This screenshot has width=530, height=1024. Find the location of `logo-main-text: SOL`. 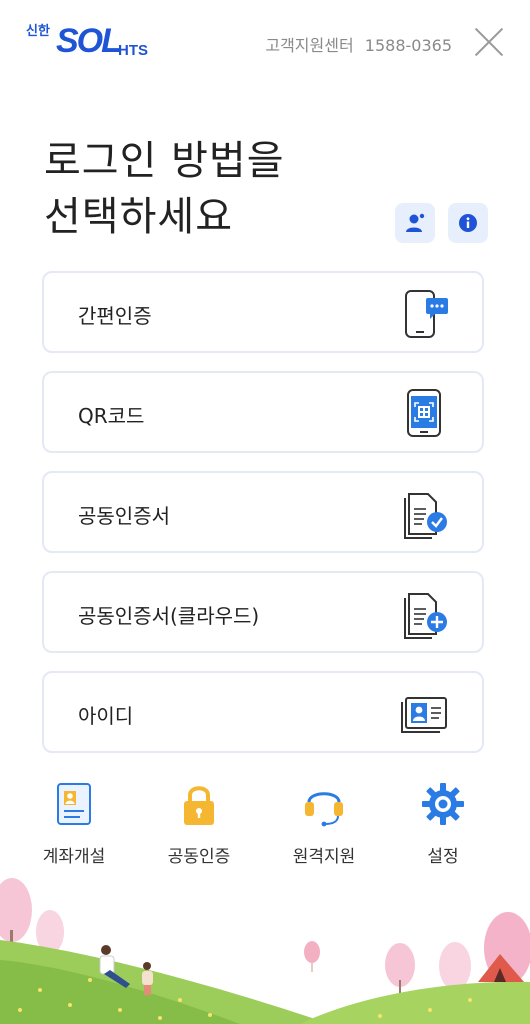

logo-main-text: SOL is located at coordinates (89, 41).